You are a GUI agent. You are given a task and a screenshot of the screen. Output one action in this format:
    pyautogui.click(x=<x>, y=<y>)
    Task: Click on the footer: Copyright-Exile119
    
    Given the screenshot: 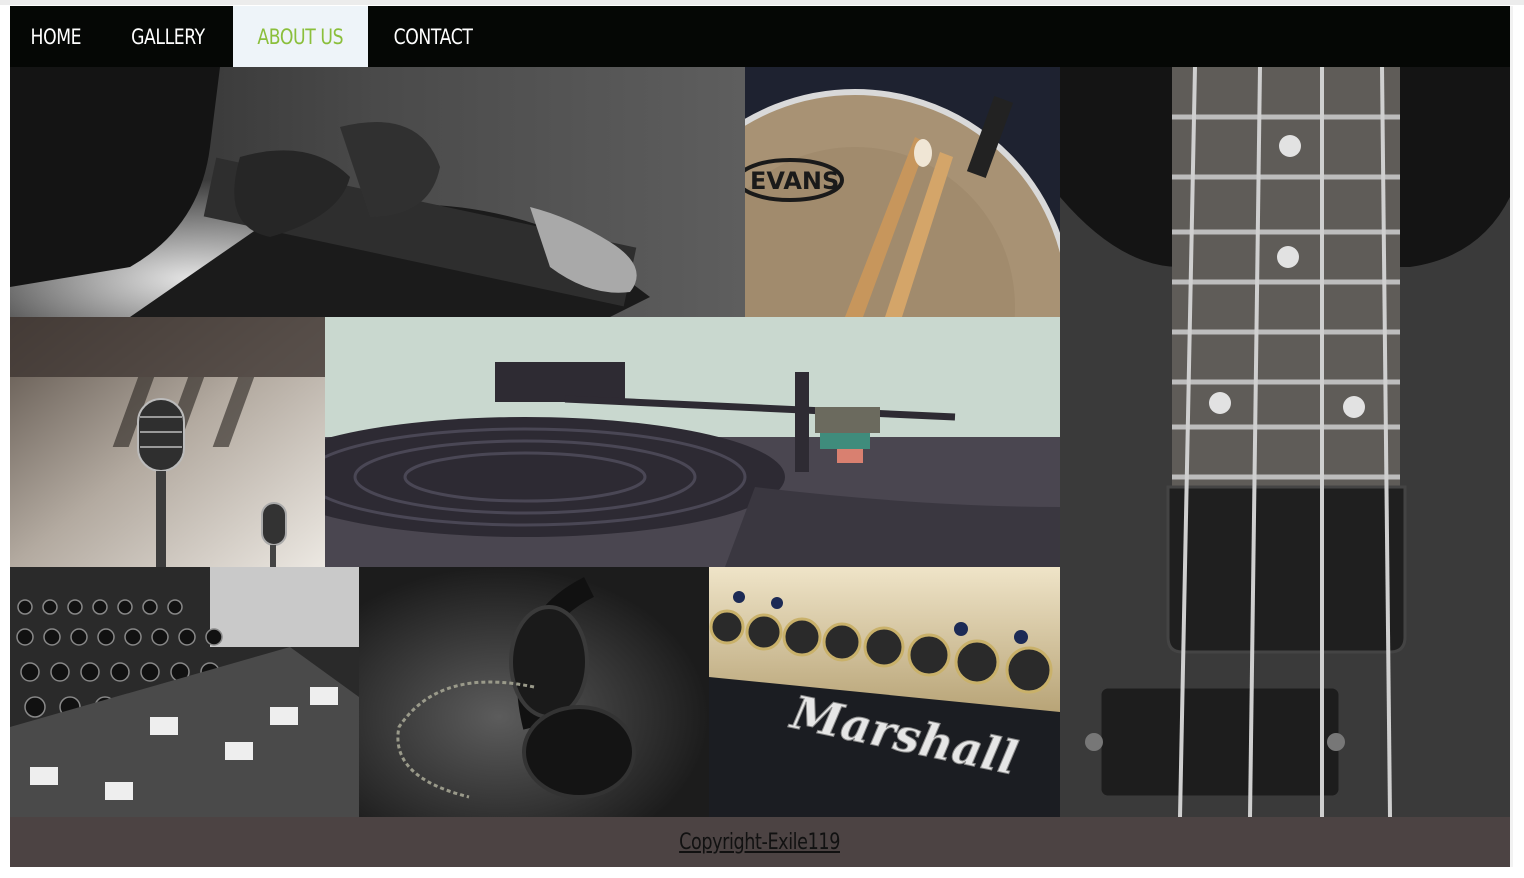 What is the action you would take?
    pyautogui.click(x=760, y=842)
    